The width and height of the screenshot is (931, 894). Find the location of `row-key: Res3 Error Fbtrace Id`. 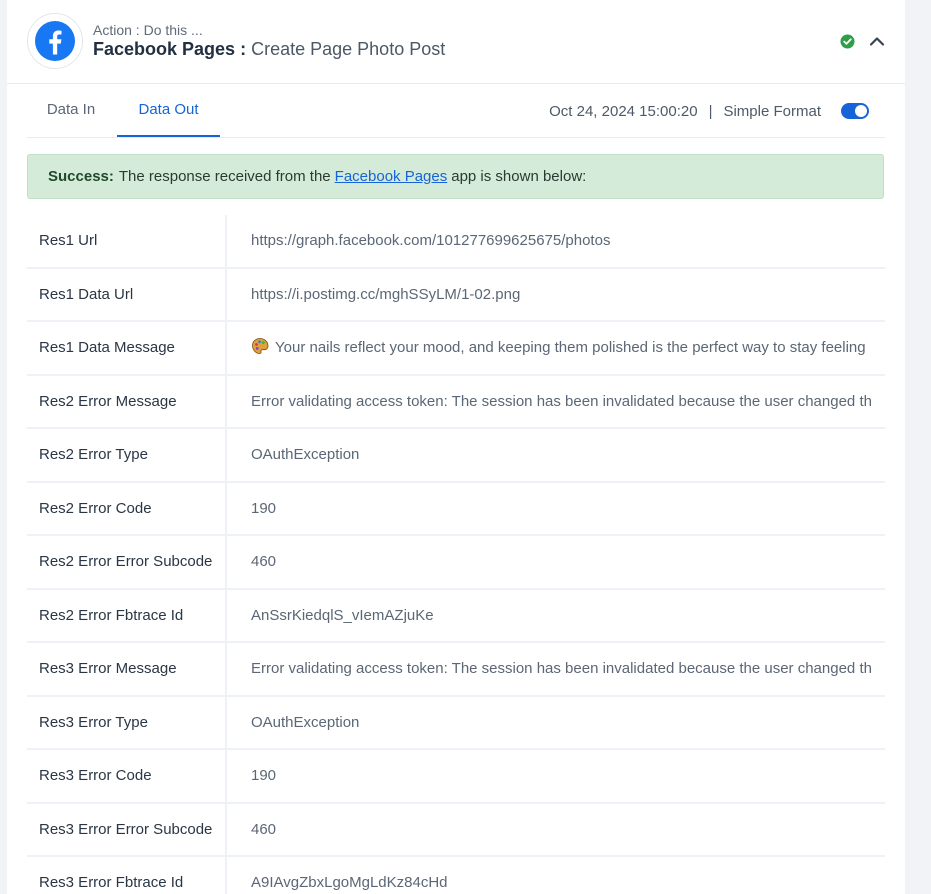

row-key: Res3 Error Fbtrace Id is located at coordinates (111, 882).